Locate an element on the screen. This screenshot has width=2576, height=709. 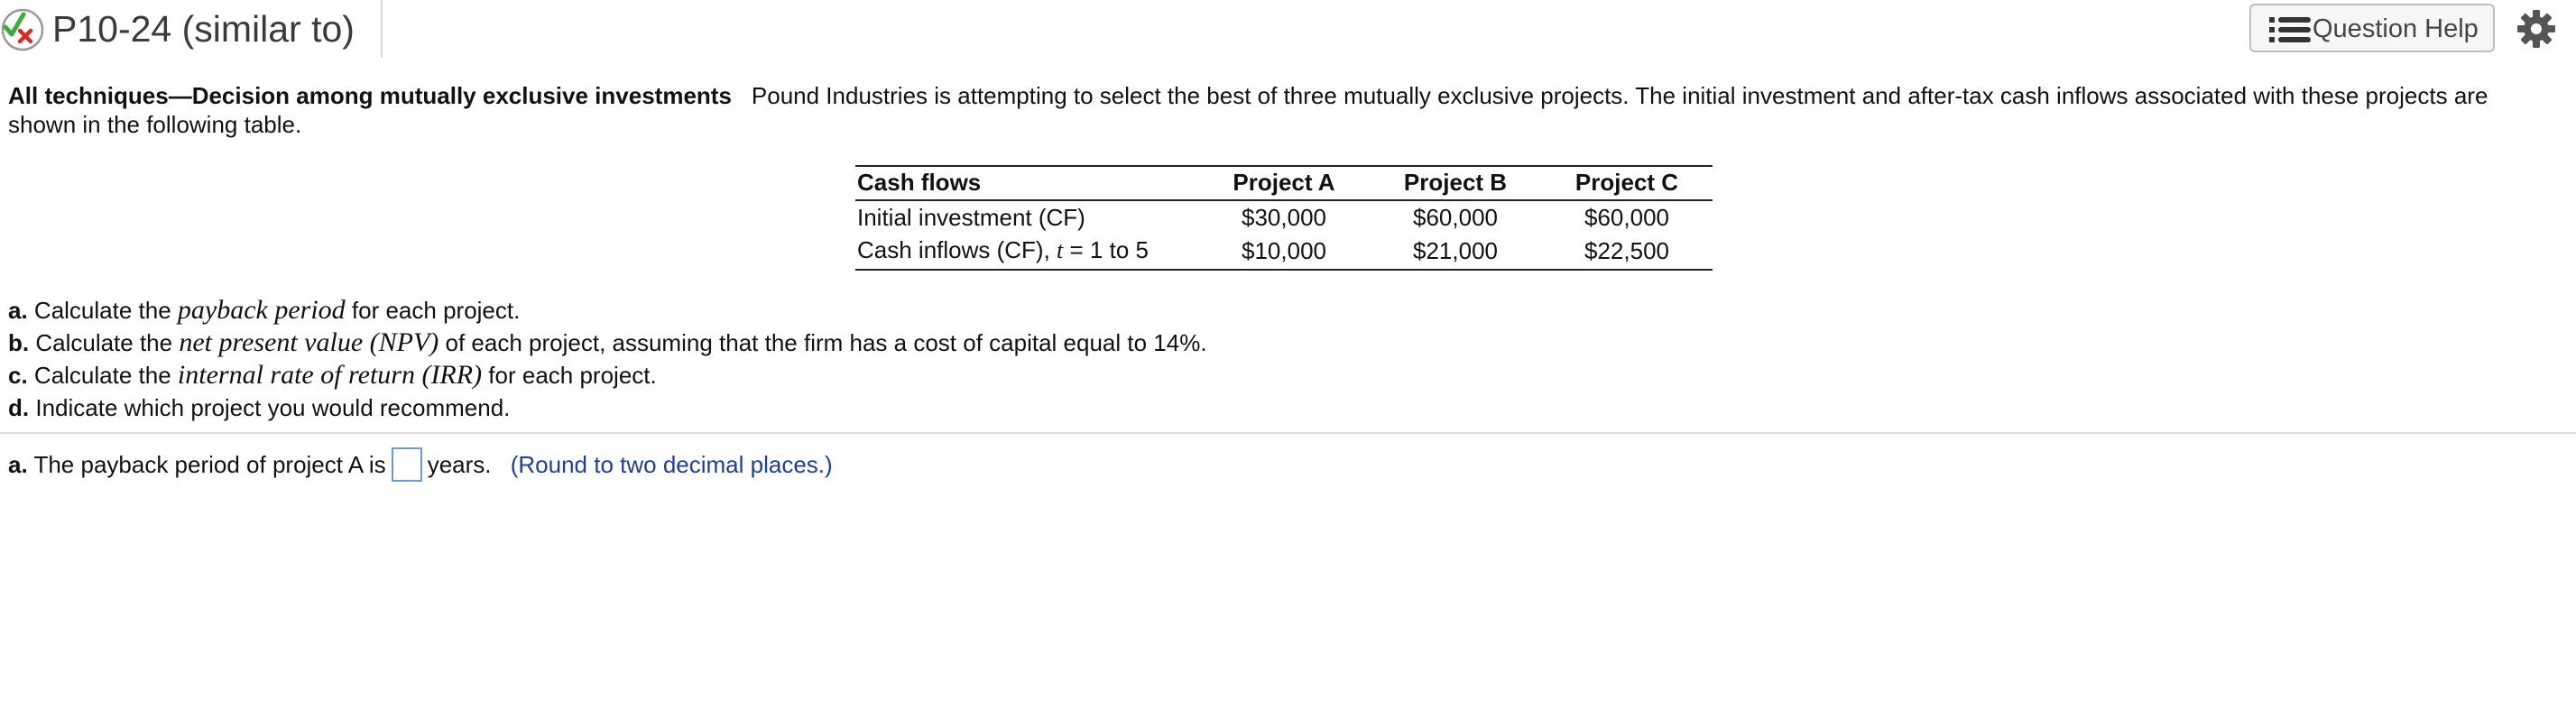
table-header-cell: Project A is located at coordinates (1284, 183).